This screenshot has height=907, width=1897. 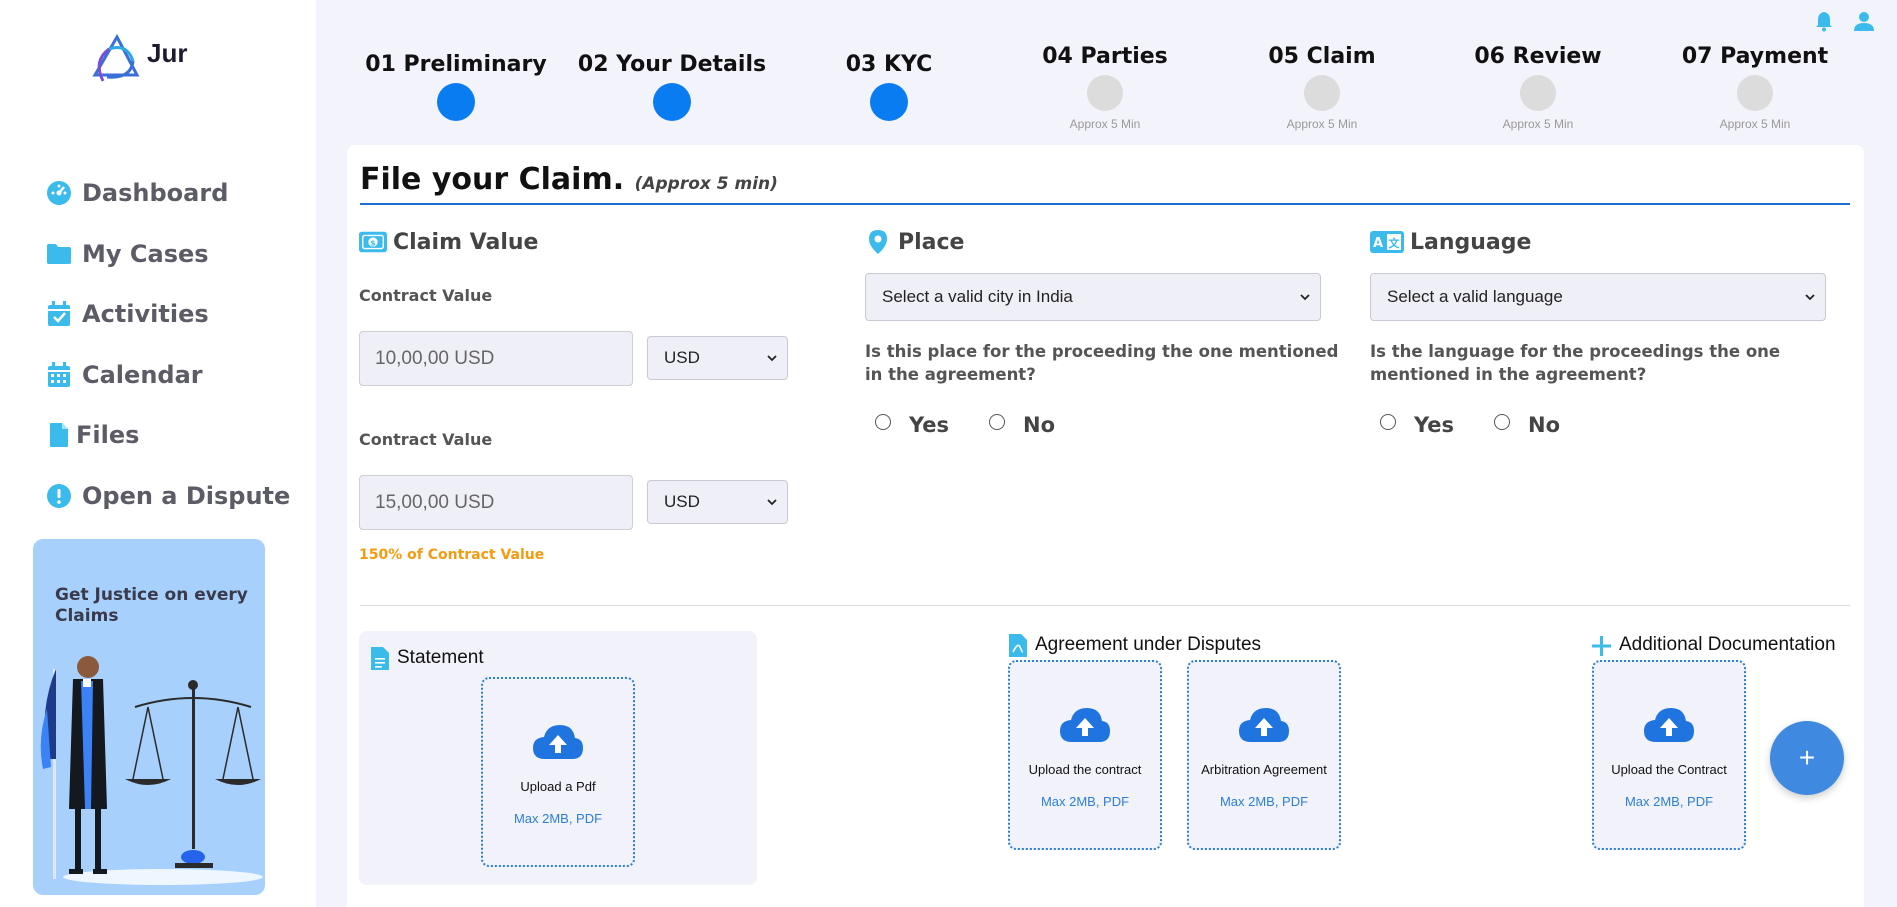 I want to click on place-heading: Place, so click(x=914, y=242).